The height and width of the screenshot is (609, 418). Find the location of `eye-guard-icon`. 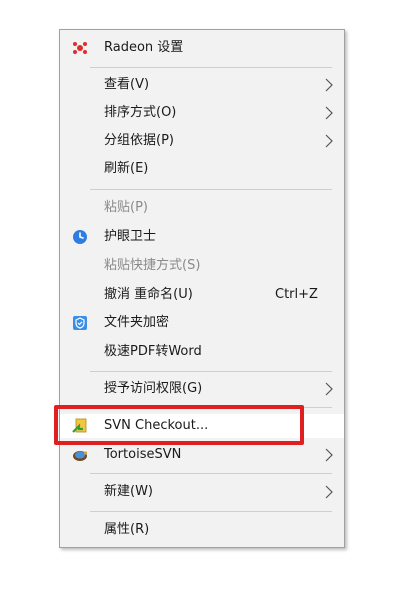

eye-guard-icon is located at coordinates (80, 237).